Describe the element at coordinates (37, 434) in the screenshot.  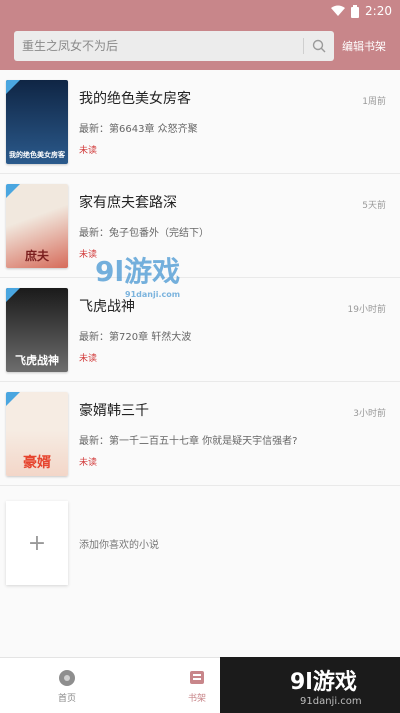
I see `book-cover: 豪婿` at that location.